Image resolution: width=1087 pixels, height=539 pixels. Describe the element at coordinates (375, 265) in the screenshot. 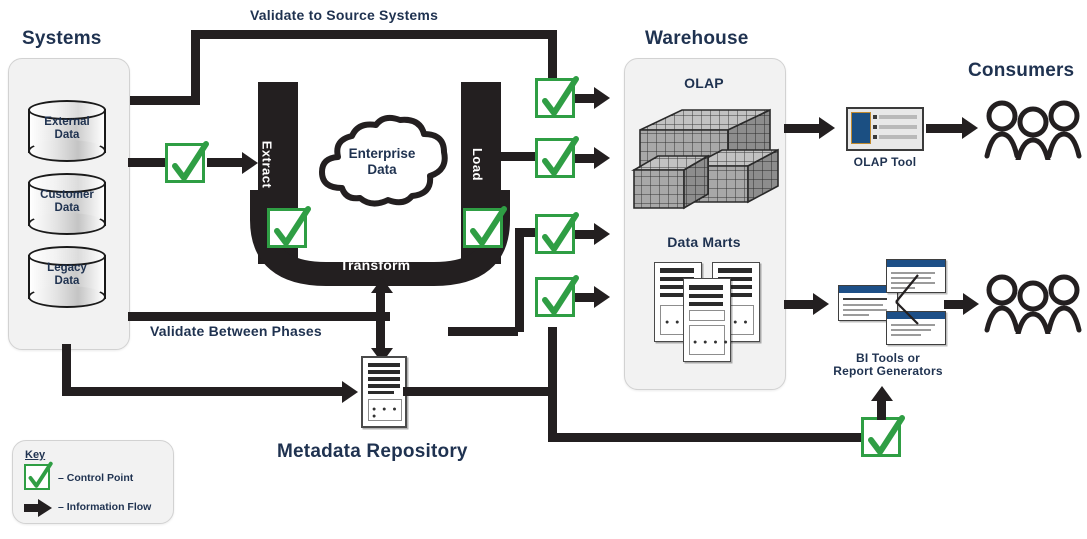

I see `etl-transform-label: Transform` at that location.